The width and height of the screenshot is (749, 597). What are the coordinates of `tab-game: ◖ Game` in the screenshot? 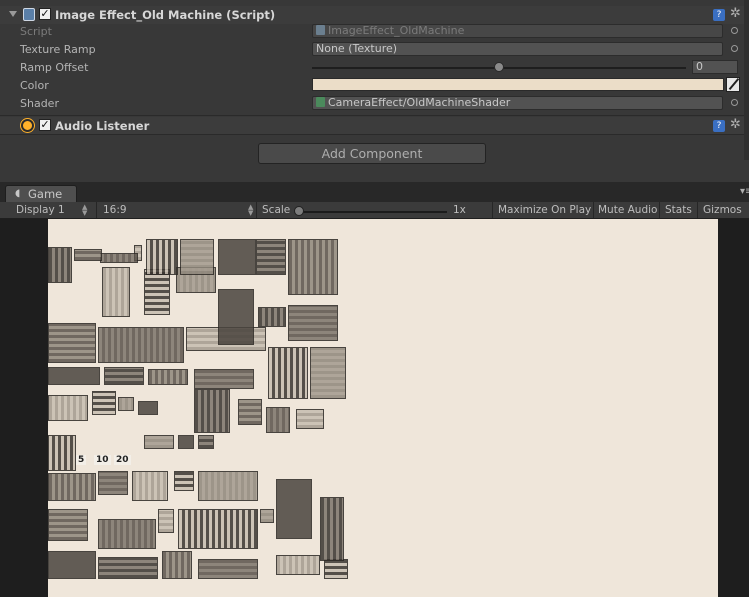 It's located at (41, 193).